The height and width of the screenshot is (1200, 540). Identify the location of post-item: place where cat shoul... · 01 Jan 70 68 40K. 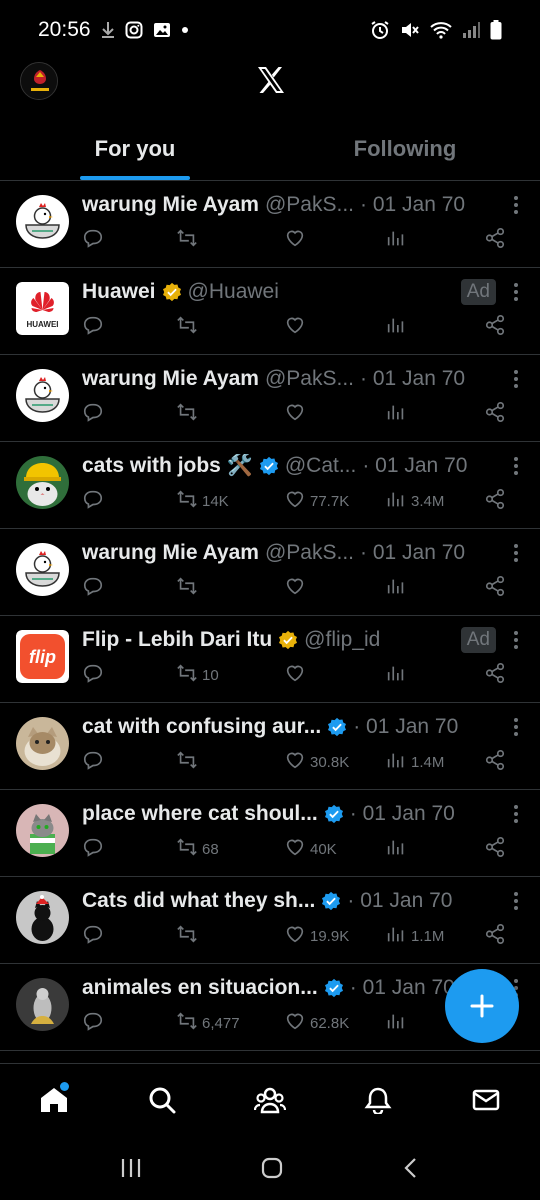
(270, 833).